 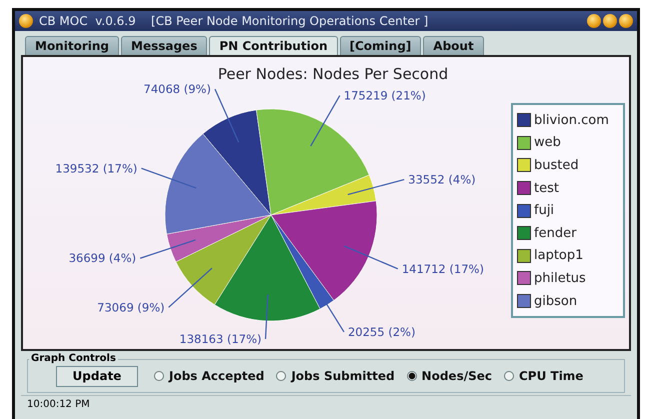 I want to click on group-title: Graph Controls, so click(x=73, y=358).